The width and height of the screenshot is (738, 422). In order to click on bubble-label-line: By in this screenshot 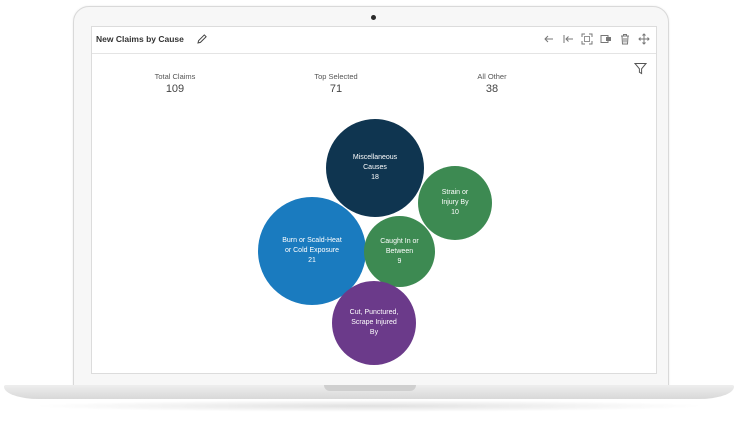, I will do `click(374, 332)`.